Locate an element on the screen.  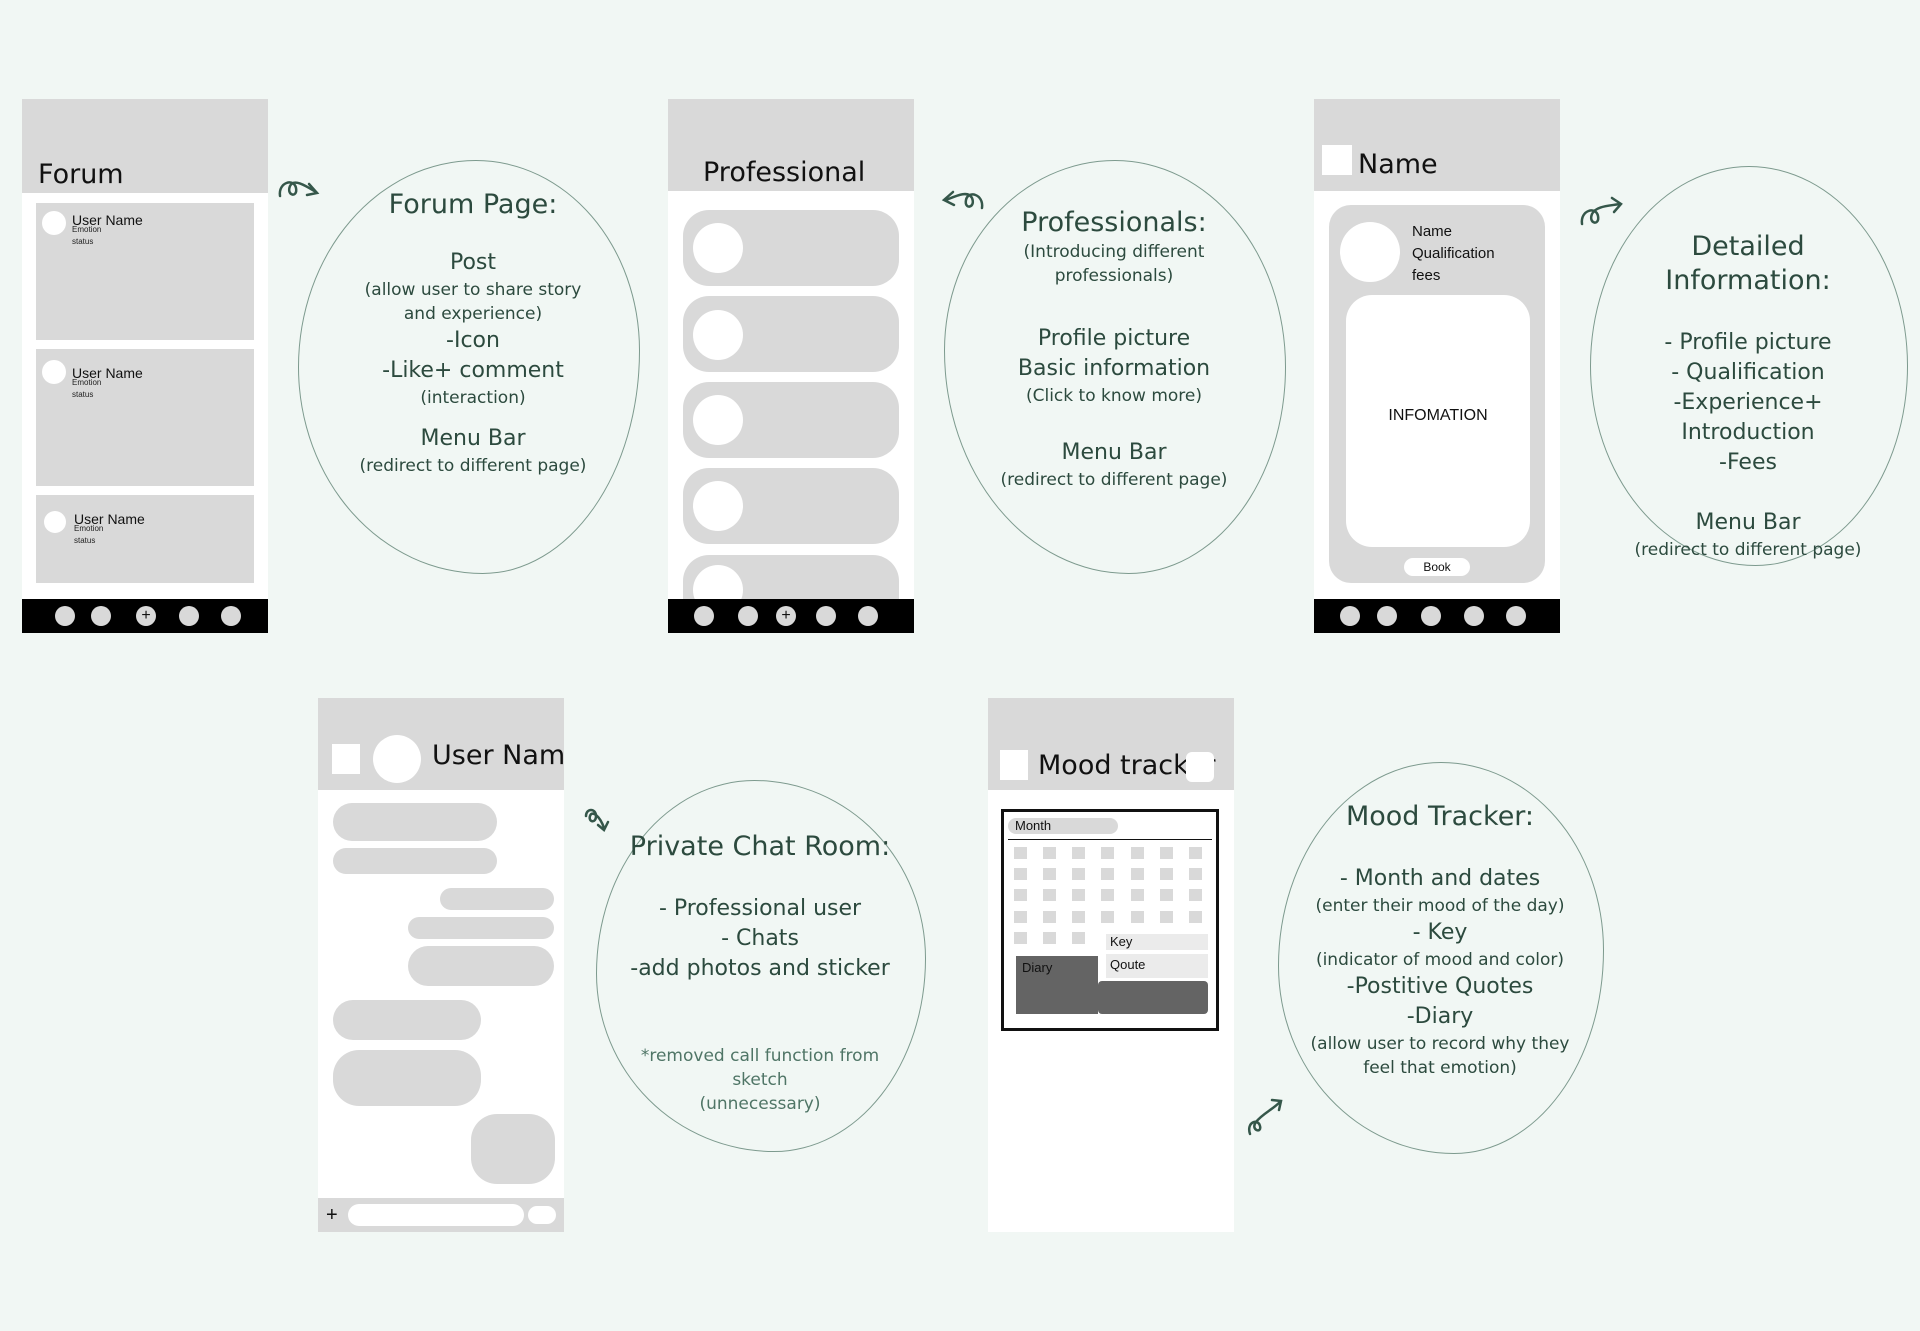
note-desc: (indicator of mood and color) is located at coordinates (1440, 960).